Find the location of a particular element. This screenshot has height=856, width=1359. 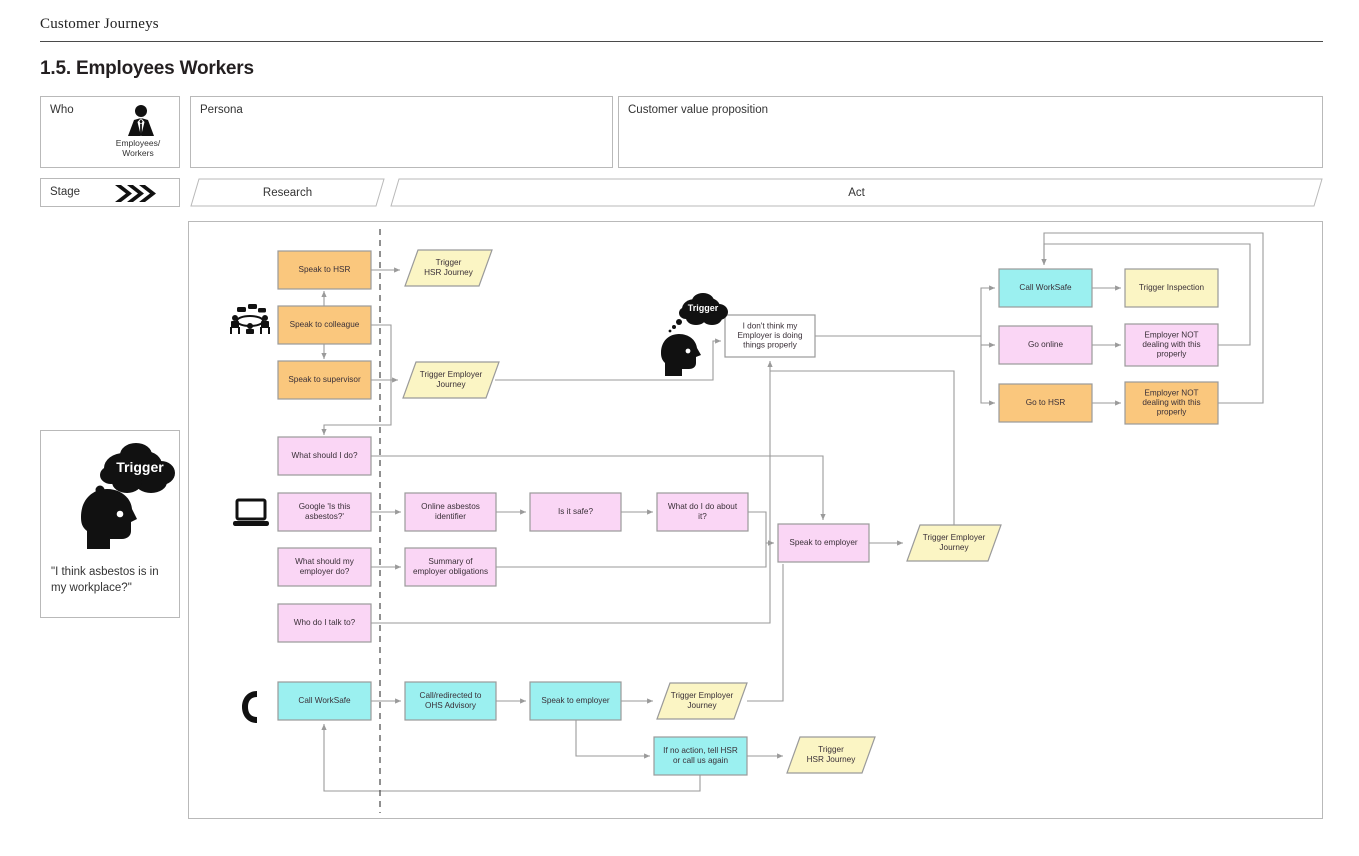

node-trigger-emp-1: Trigger Employer Journey is located at coordinates (451, 380).